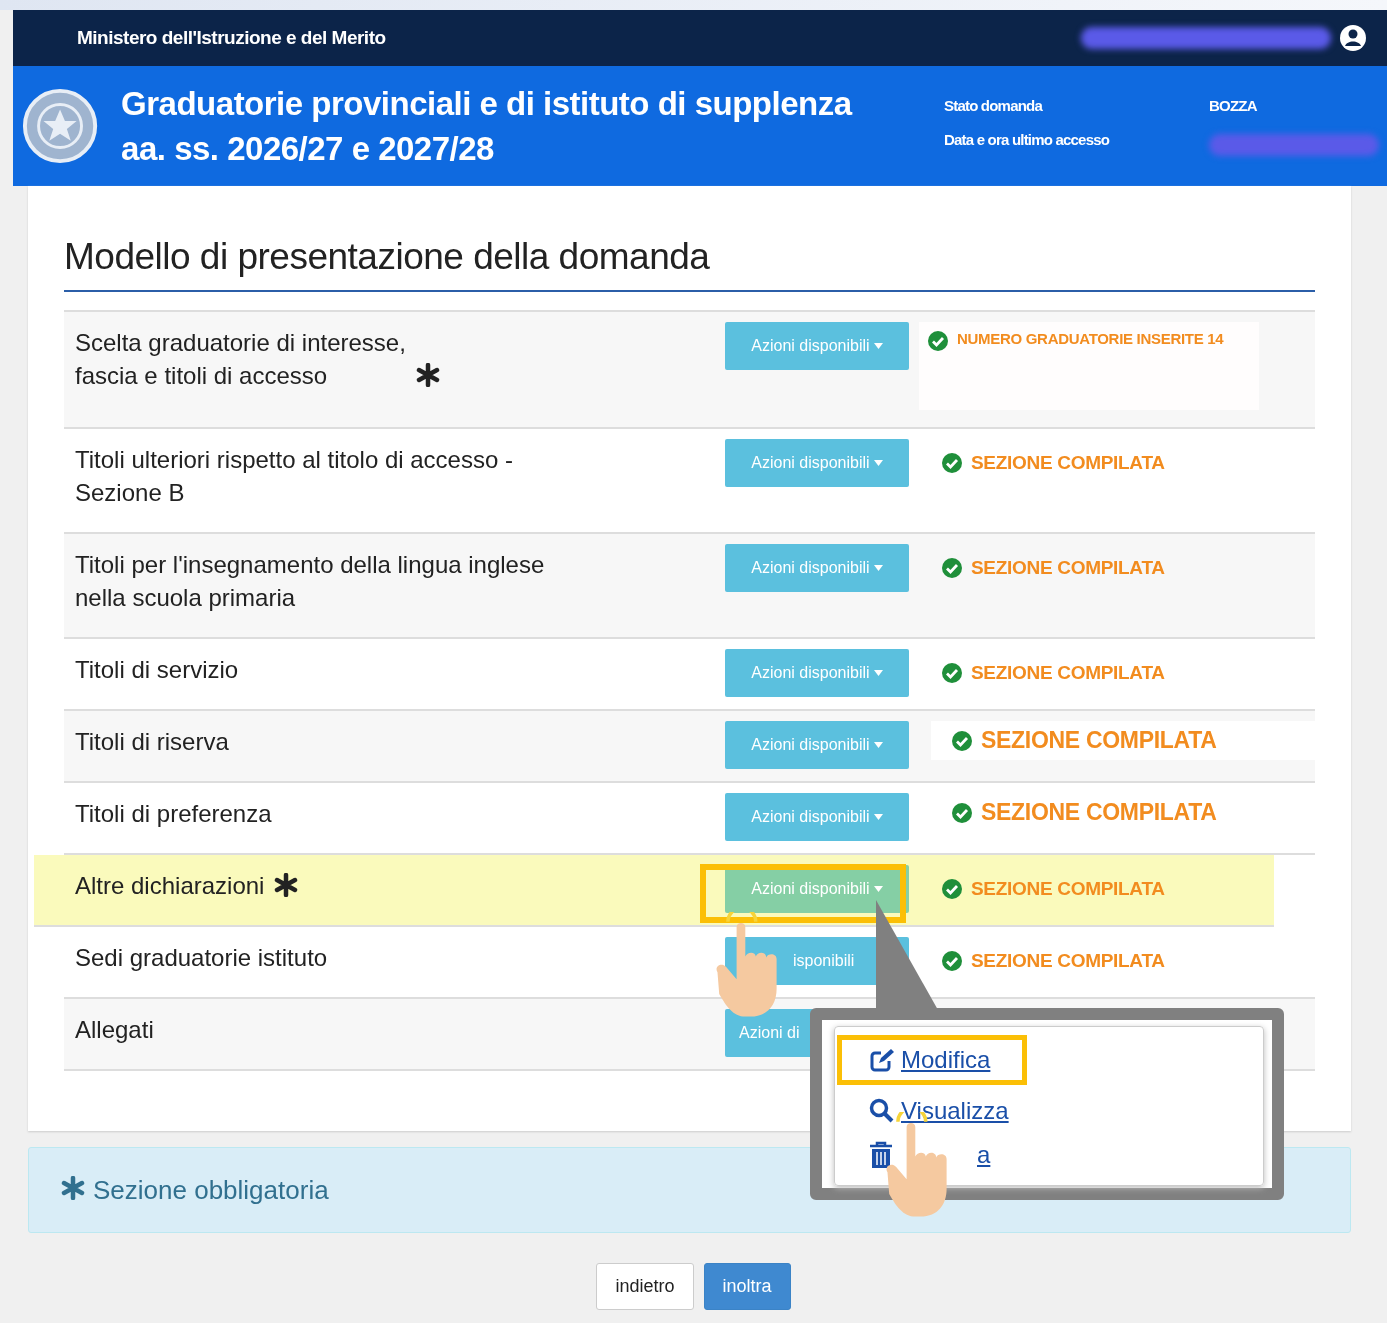  What do you see at coordinates (73, 1187) in the screenshot?
I see `asterisk-icon` at bounding box center [73, 1187].